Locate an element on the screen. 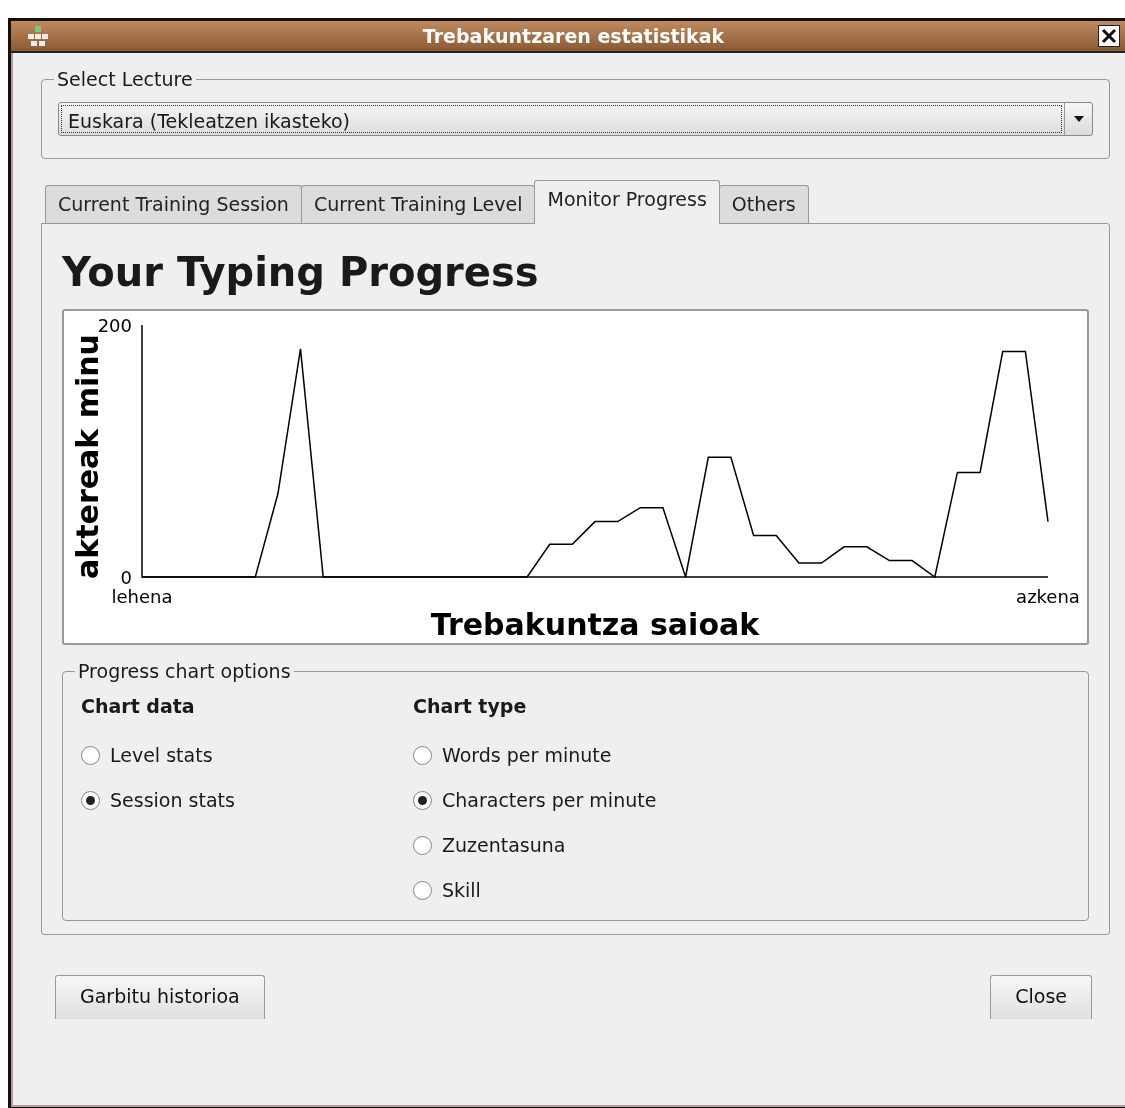 This screenshot has height=1108, width=1125. group-heading: Chart type is located at coordinates (470, 706).